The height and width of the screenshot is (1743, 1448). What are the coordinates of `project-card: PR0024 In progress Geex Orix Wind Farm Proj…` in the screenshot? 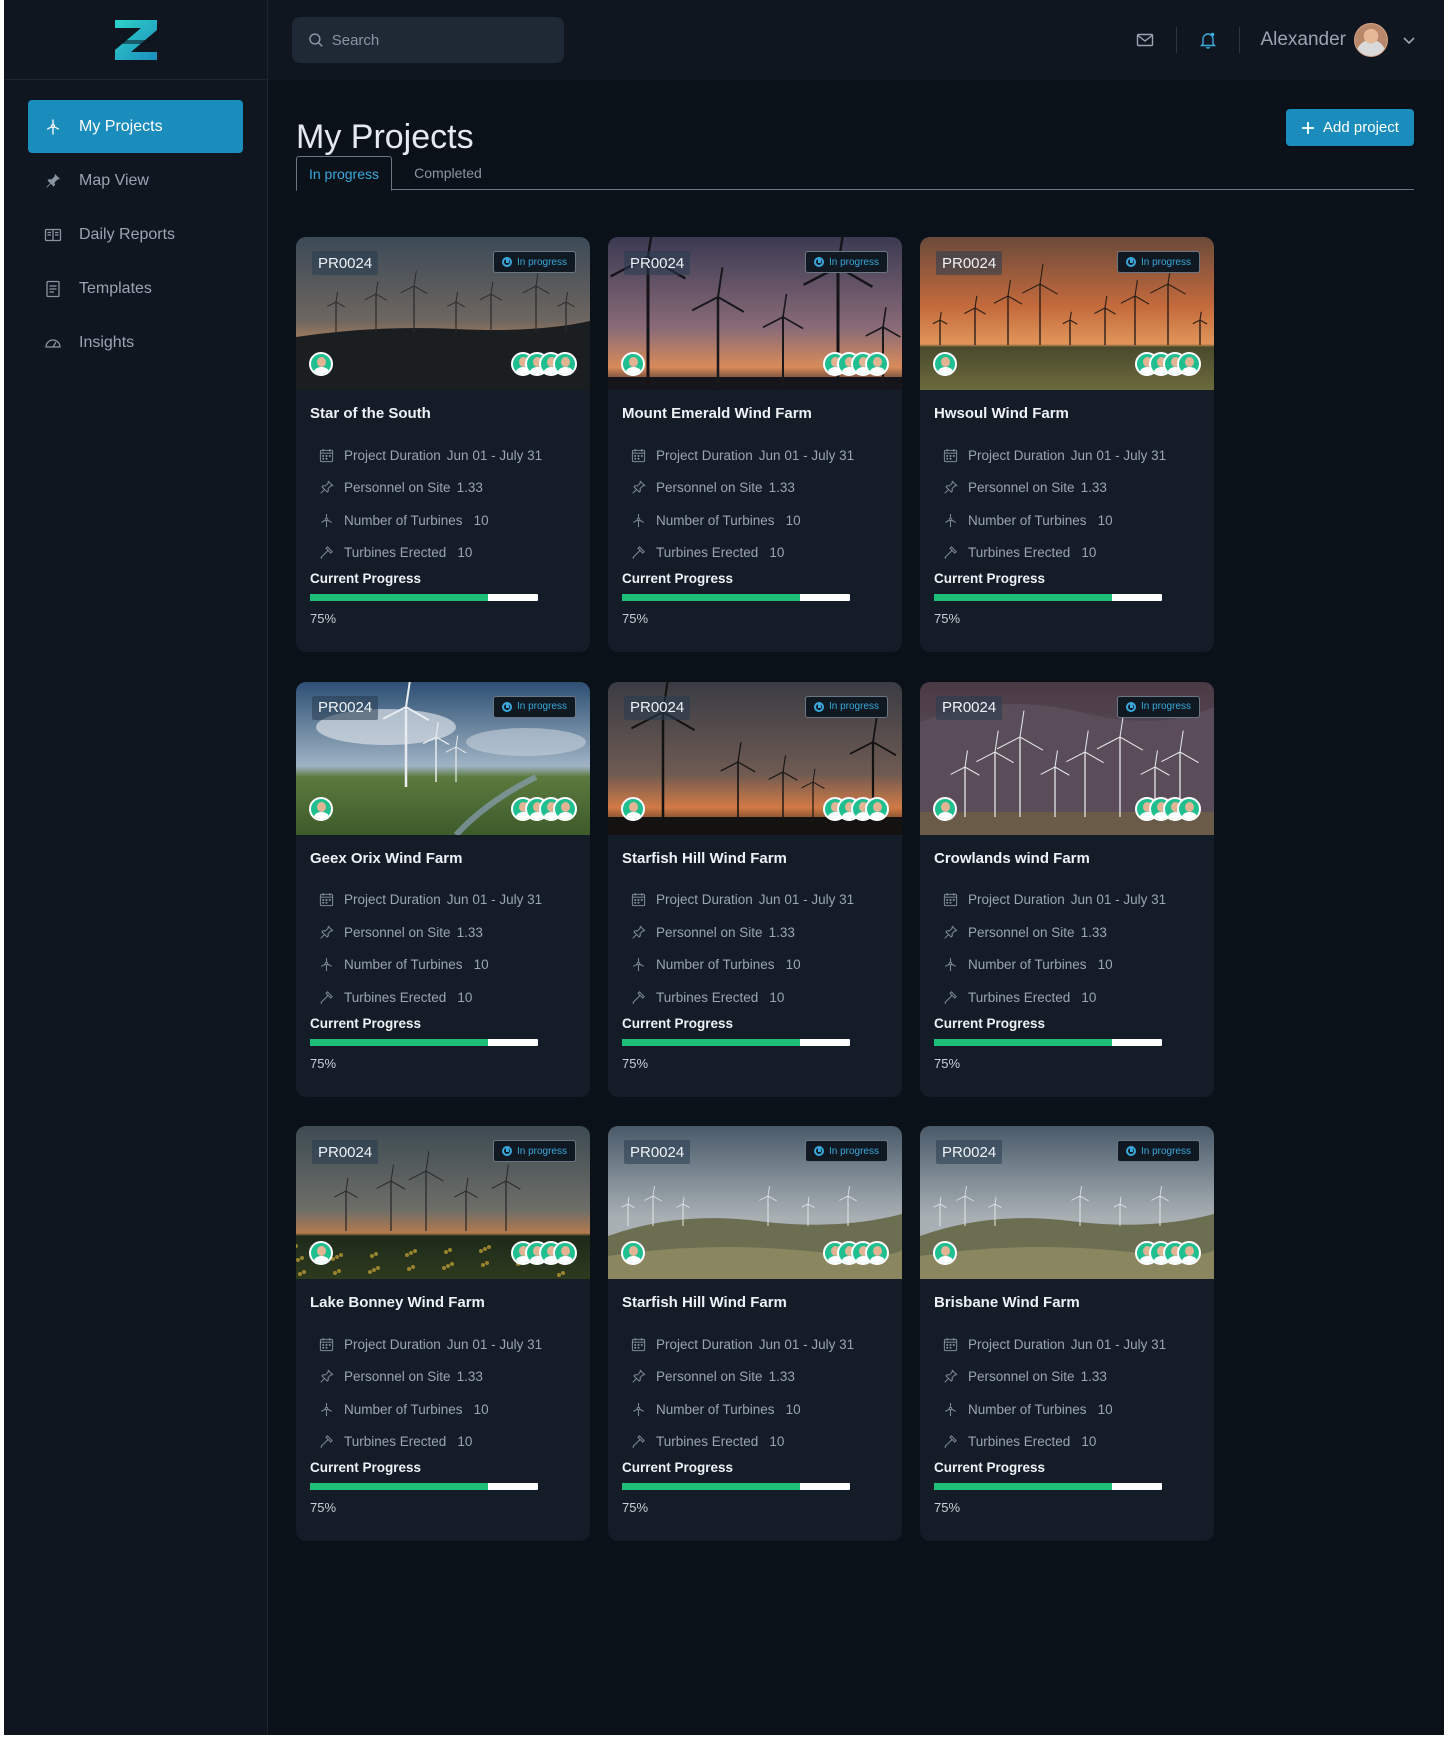 It's located at (443, 889).